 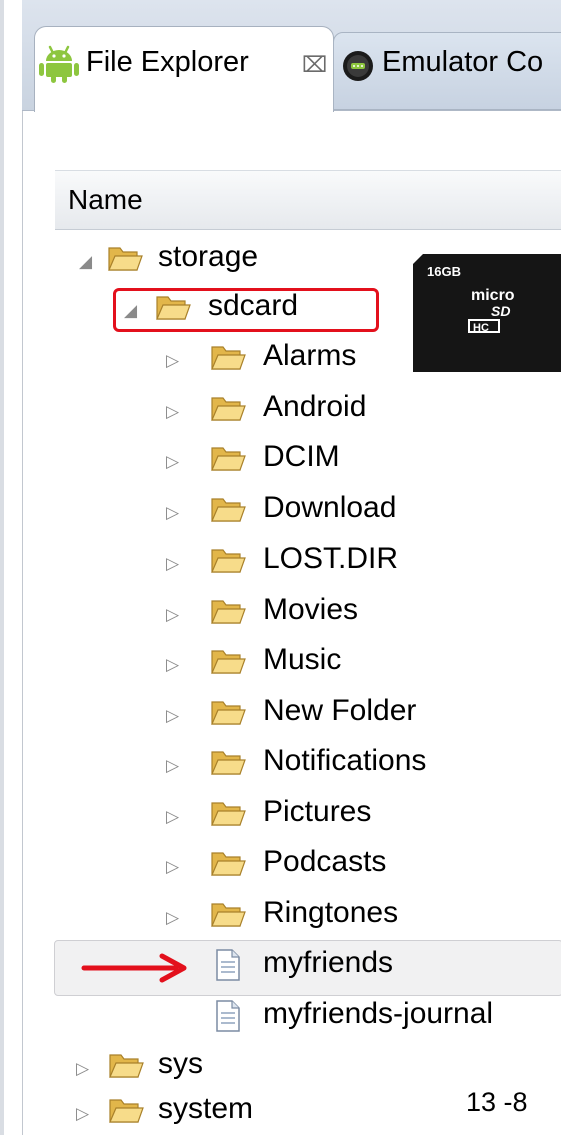 I want to click on page-number: 13 -8, so click(x=497, y=1102).